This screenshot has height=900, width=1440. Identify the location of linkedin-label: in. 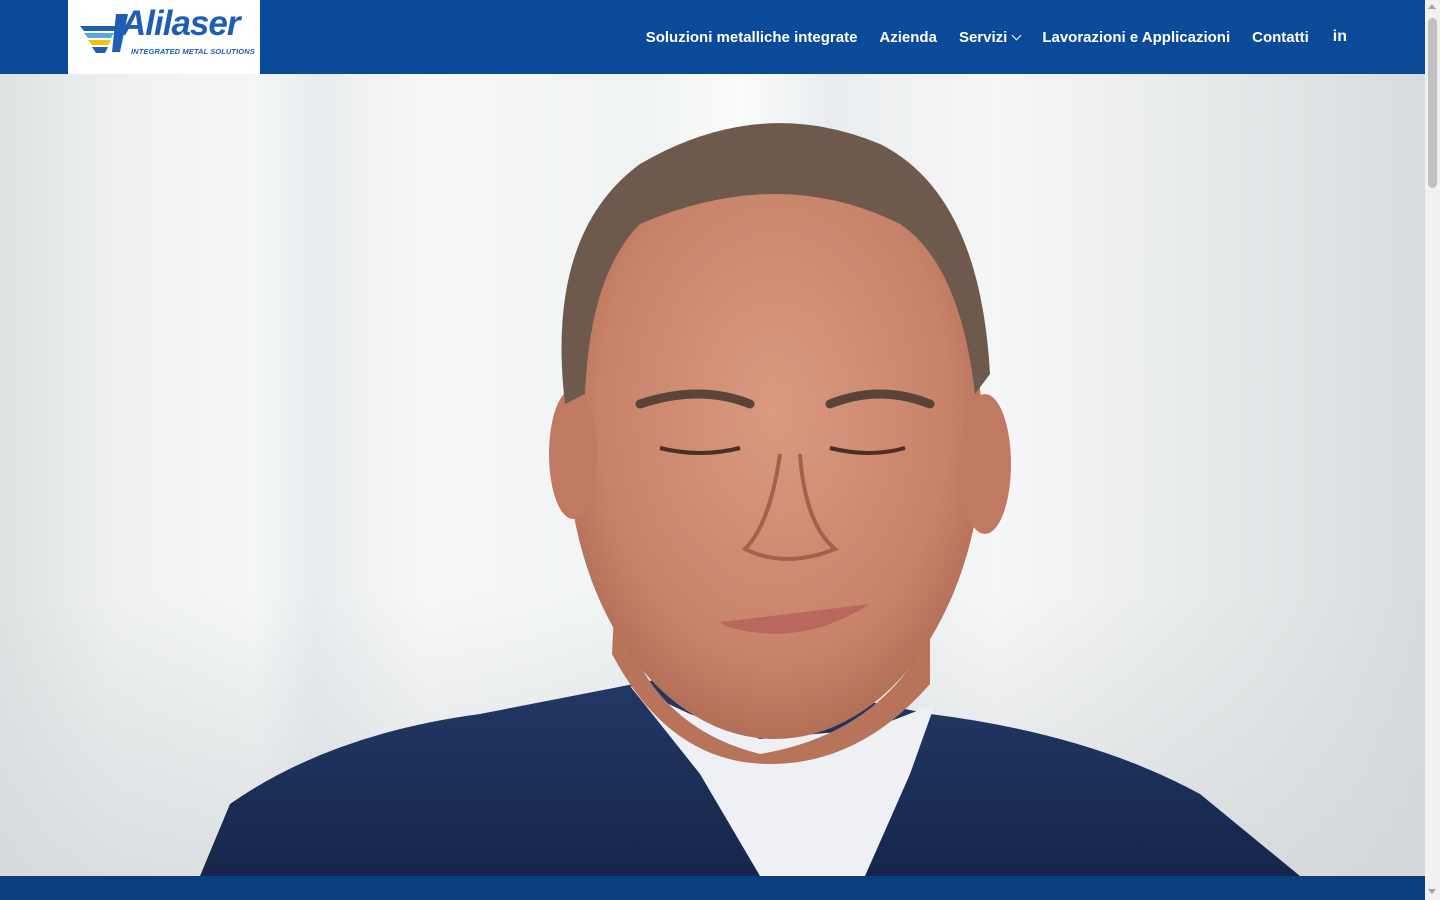
(1339, 36).